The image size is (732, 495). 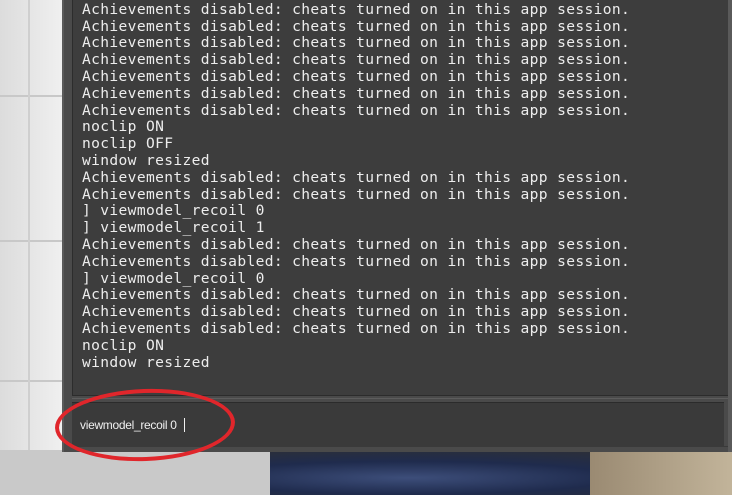 I want to click on console-line: noclip OFF, so click(x=128, y=144).